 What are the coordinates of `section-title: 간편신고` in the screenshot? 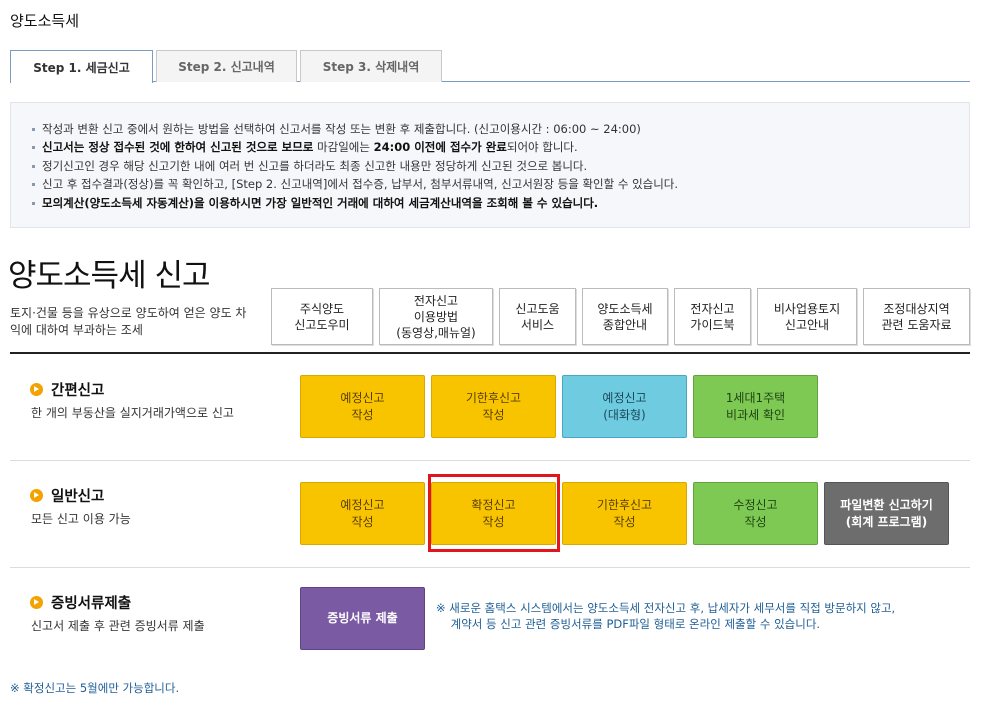 It's located at (78, 391).